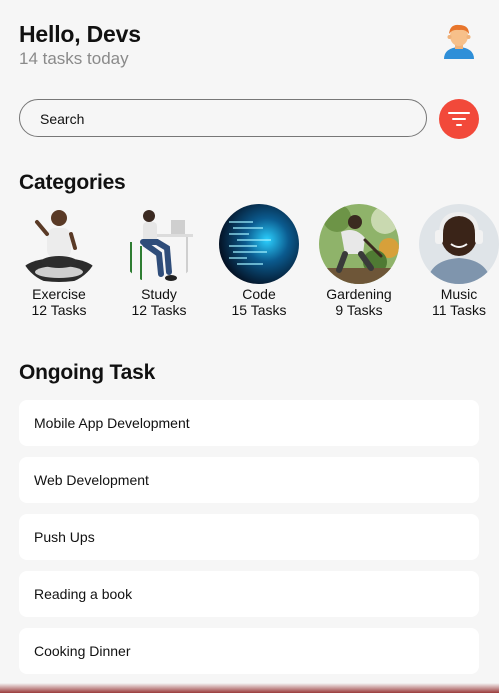 Image resolution: width=499 pixels, height=693 pixels. Describe the element at coordinates (249, 480) in the screenshot. I see `task-item: Web Development` at that location.